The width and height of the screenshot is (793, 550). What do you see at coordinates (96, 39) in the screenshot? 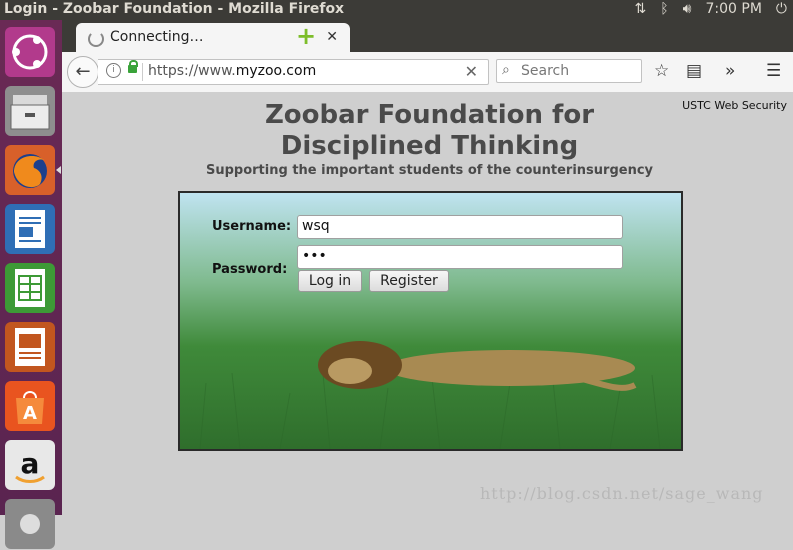
I see `loading-spinner-icon` at bounding box center [96, 39].